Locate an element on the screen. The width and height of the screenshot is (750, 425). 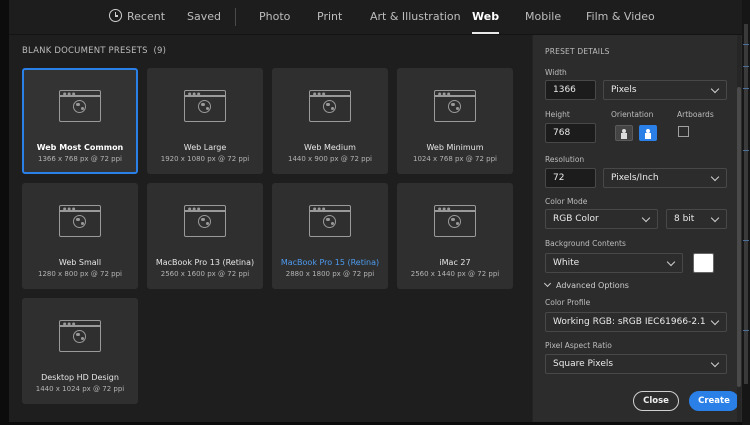
preset-size: 1366 x 768 px @ 72 ppi is located at coordinates (80, 159).